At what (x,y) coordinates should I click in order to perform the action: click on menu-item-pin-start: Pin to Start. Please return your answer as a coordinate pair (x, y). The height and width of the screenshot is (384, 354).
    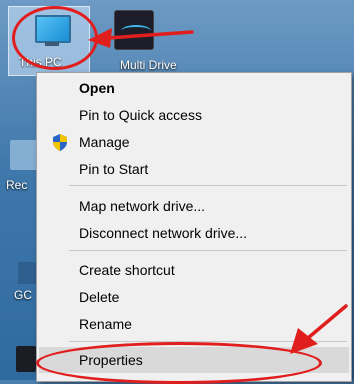
    Looking at the image, I should click on (194, 169).